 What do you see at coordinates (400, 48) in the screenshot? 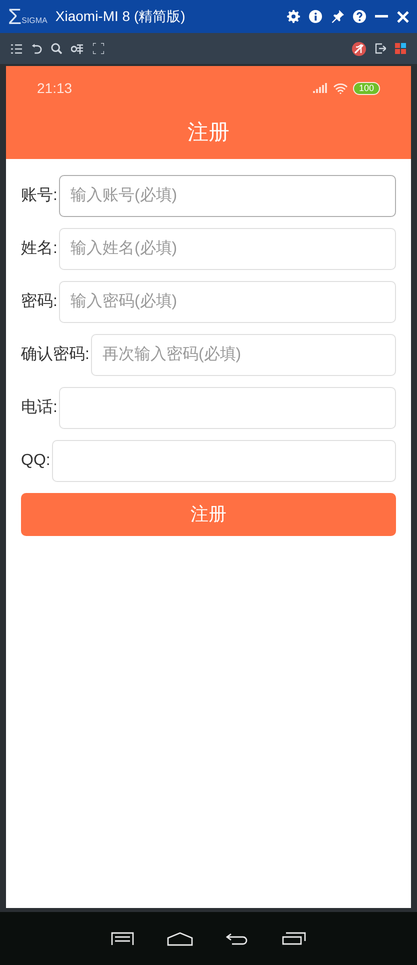
I see `grid-icon` at bounding box center [400, 48].